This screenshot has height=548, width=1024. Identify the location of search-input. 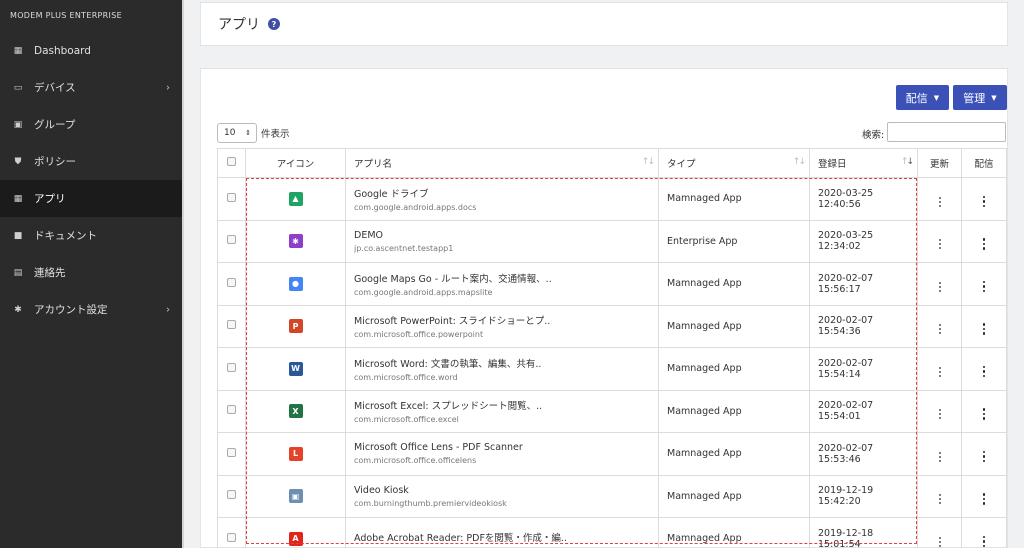
(946, 132).